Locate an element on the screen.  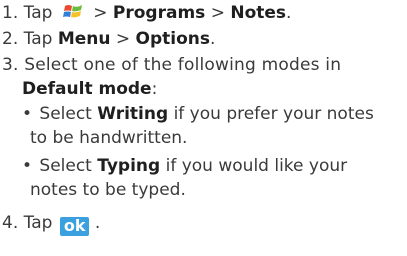
step-1-number: 1. is located at coordinates (10, 13).